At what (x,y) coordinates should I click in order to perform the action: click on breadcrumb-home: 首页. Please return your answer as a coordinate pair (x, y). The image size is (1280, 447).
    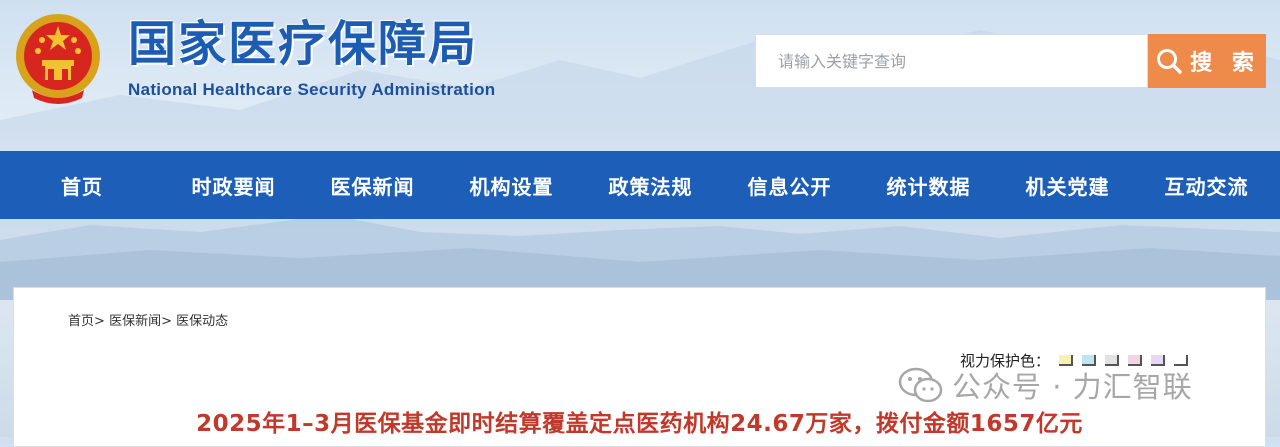
    Looking at the image, I should click on (81, 321).